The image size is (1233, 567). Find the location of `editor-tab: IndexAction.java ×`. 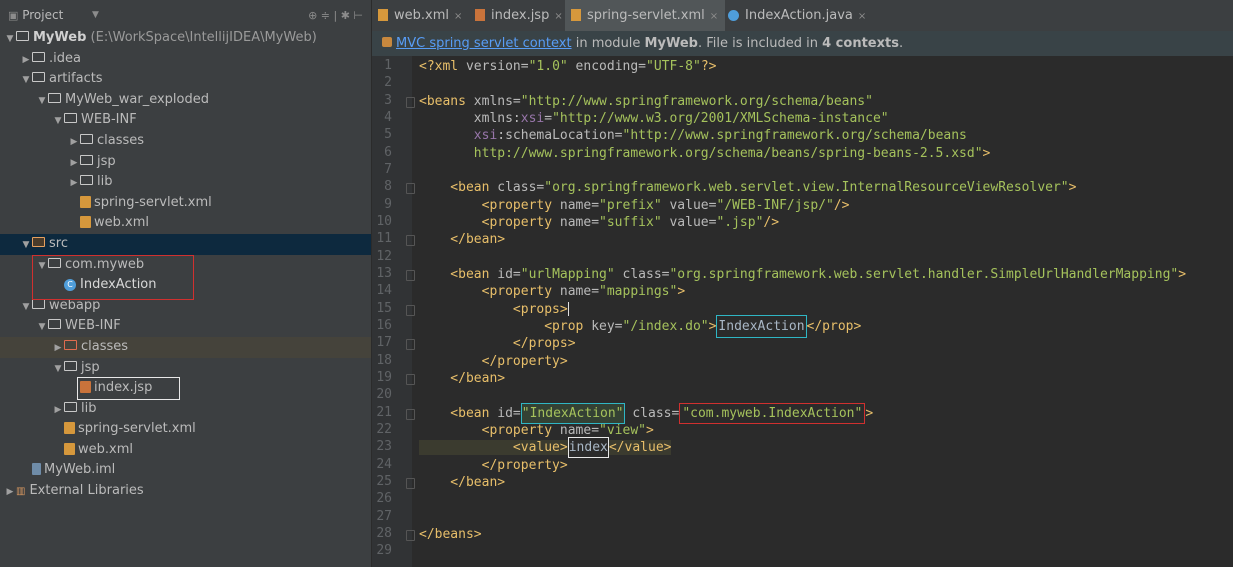

editor-tab: IndexAction.java × is located at coordinates (795, 15).